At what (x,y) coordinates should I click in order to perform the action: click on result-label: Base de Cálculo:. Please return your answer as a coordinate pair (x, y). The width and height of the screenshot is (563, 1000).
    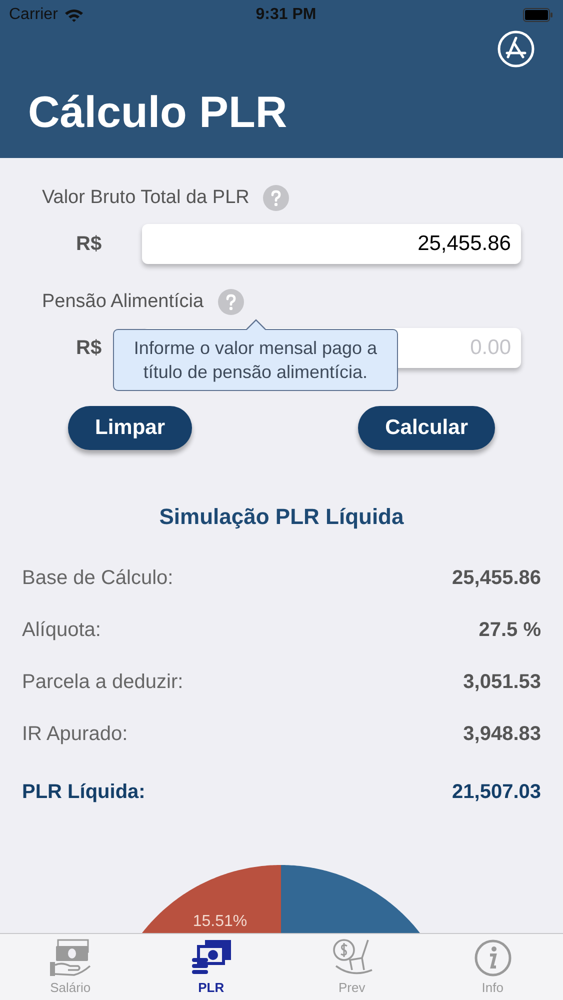
    Looking at the image, I should click on (98, 578).